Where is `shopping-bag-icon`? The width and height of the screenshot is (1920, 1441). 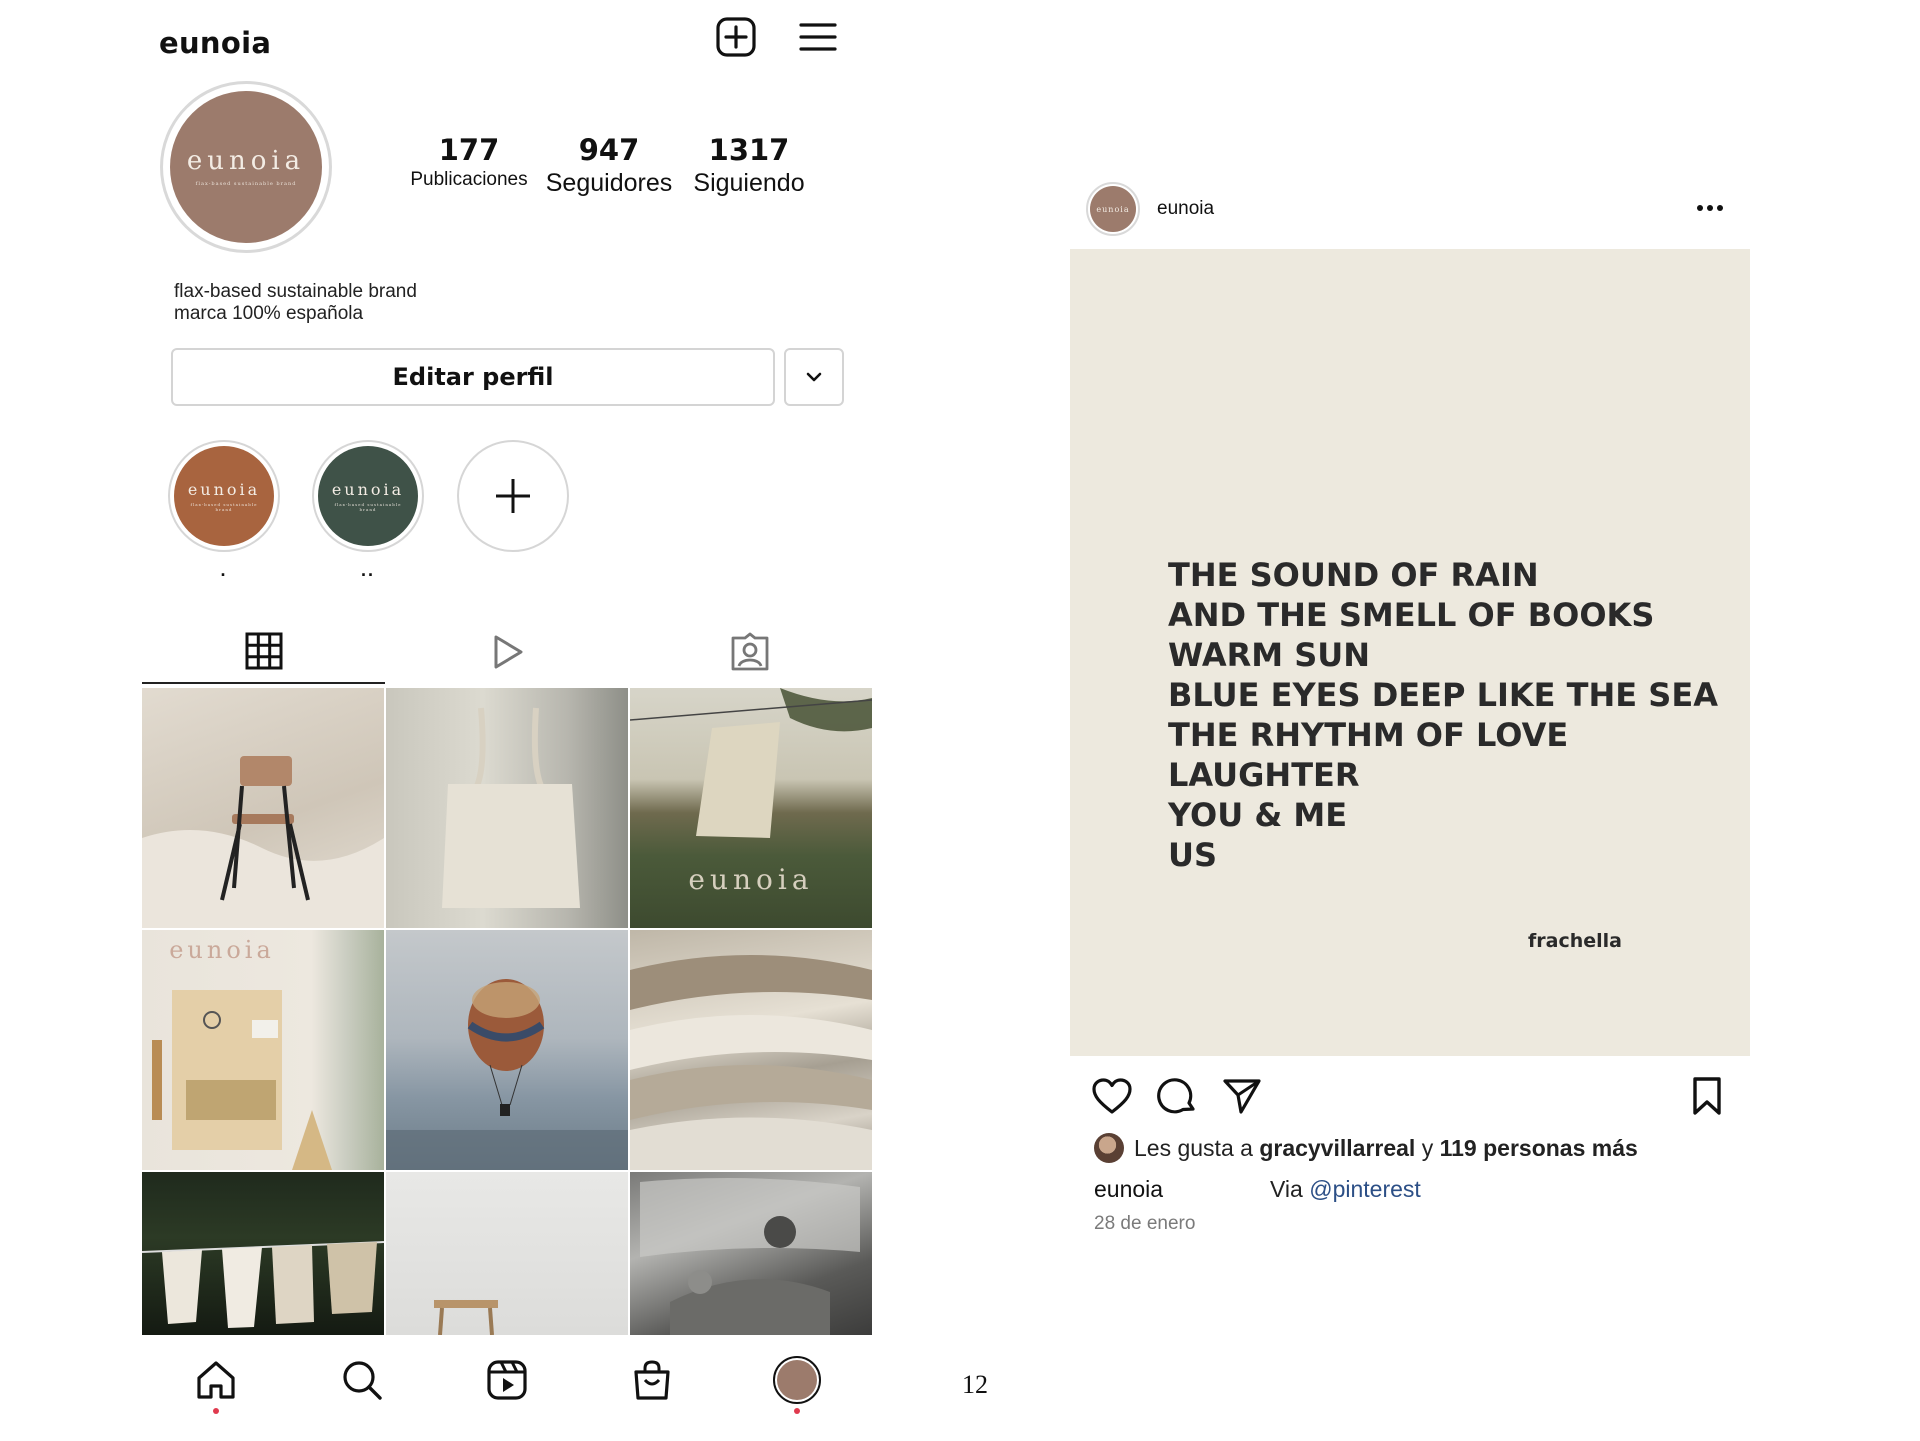
shopping-bag-icon is located at coordinates (652, 1380).